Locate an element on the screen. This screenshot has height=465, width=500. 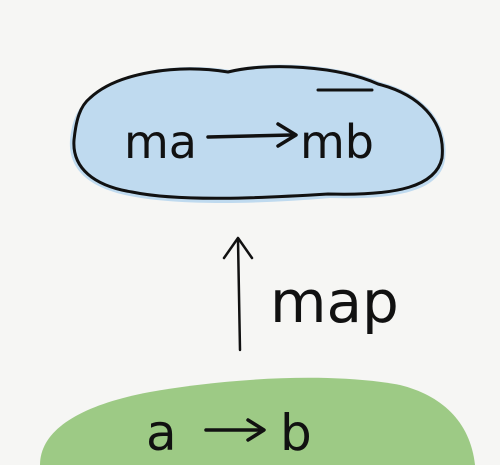
hill-right-label: b is located at coordinates (296, 433).